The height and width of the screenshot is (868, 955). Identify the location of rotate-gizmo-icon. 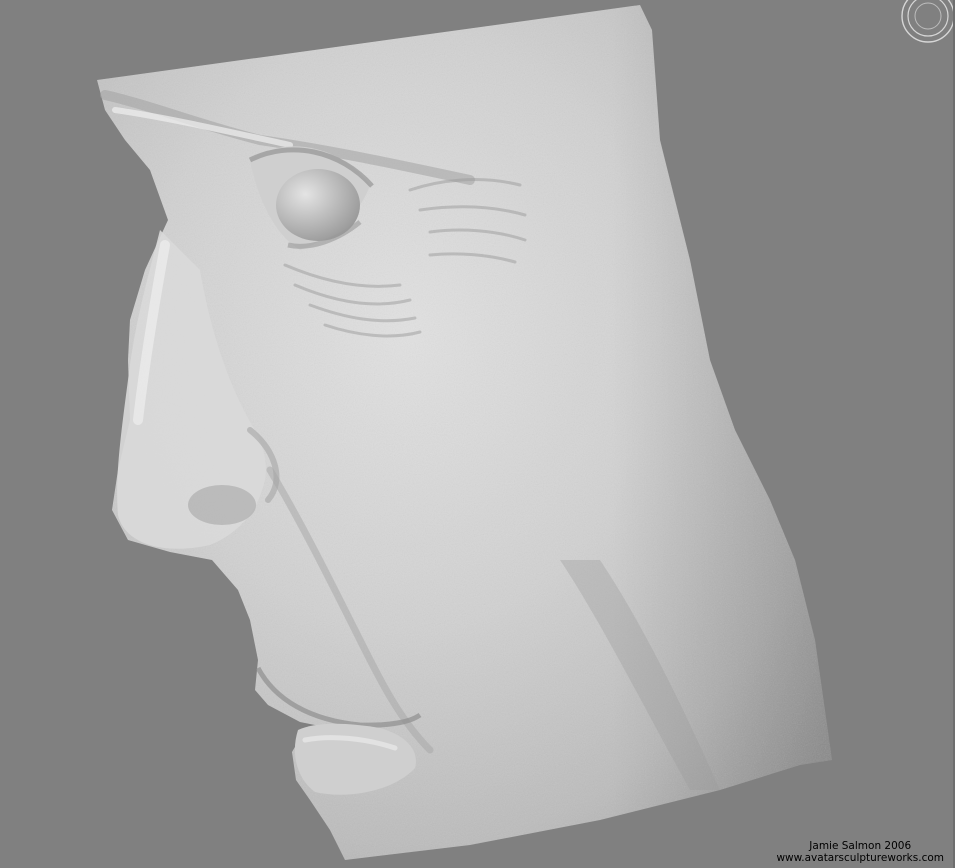
(925, 22).